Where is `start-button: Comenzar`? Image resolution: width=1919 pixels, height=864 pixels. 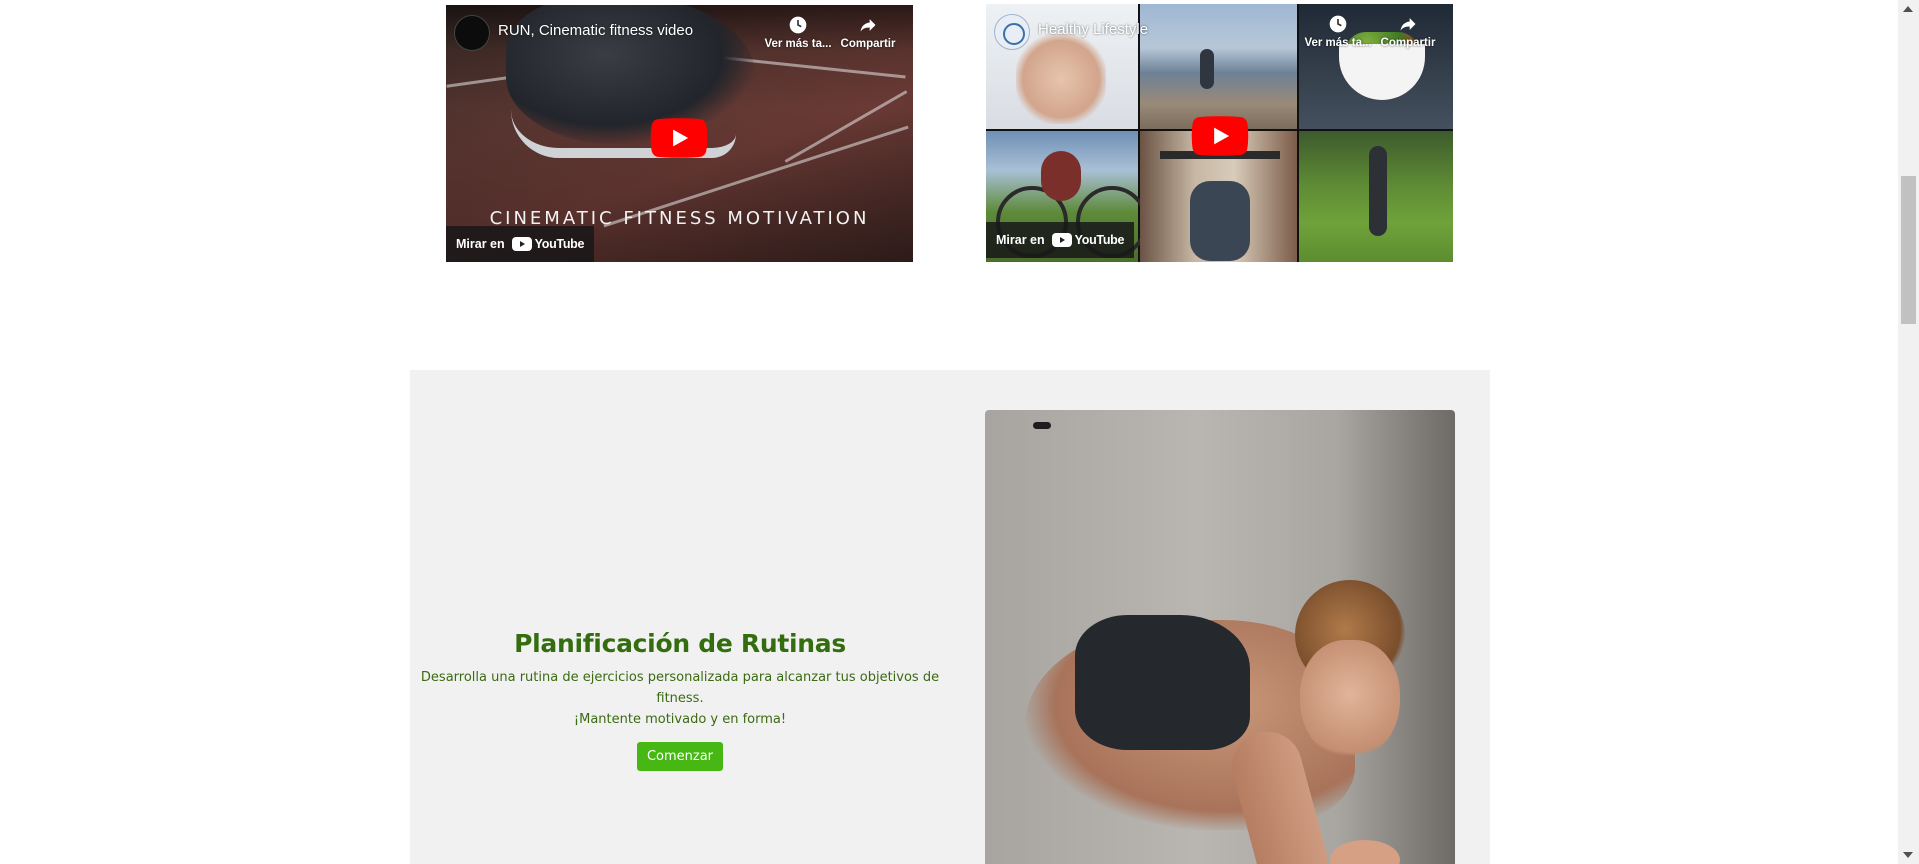 start-button: Comenzar is located at coordinates (680, 756).